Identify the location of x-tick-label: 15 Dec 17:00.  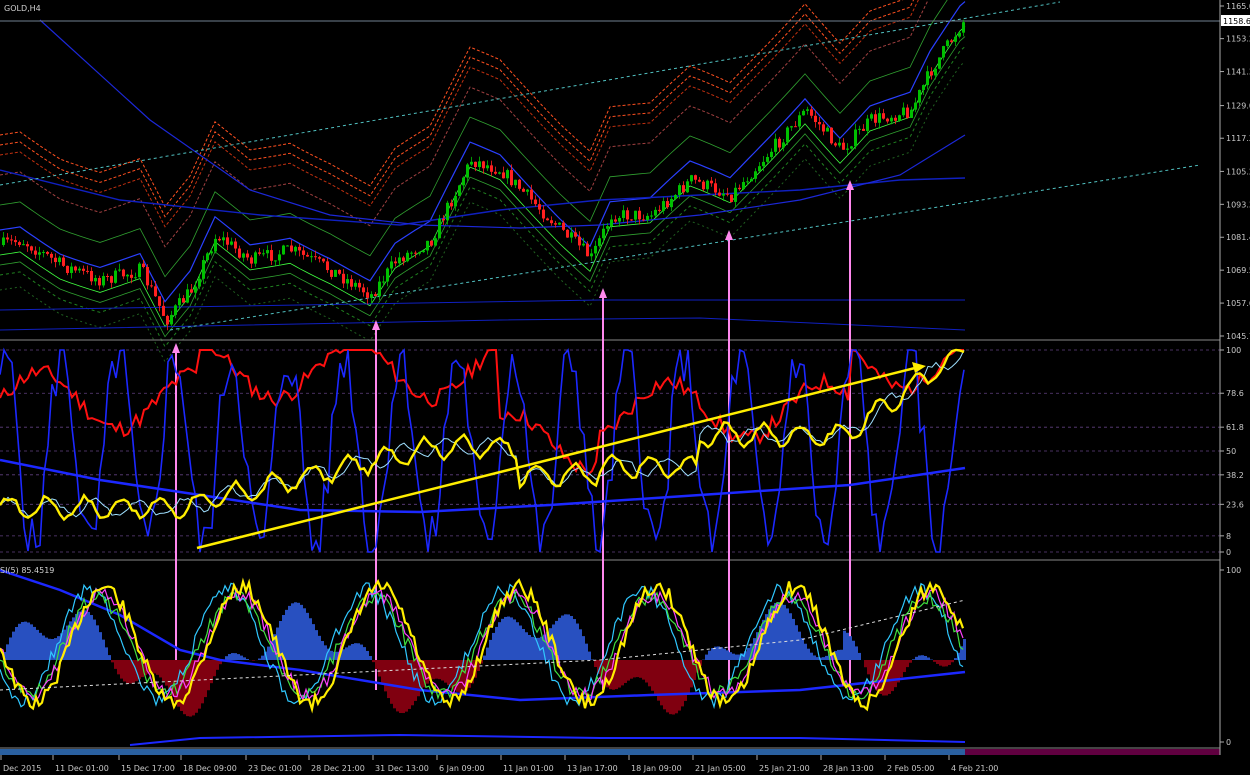
(148, 768).